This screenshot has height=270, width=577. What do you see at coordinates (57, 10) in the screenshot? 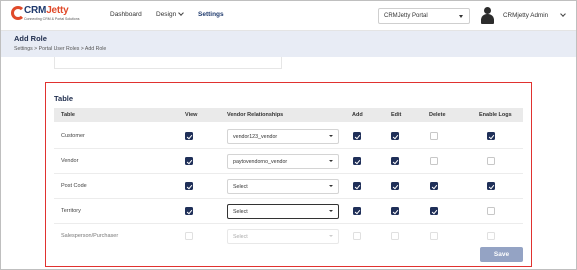
I see `logo-text-accent: Jetty` at bounding box center [57, 10].